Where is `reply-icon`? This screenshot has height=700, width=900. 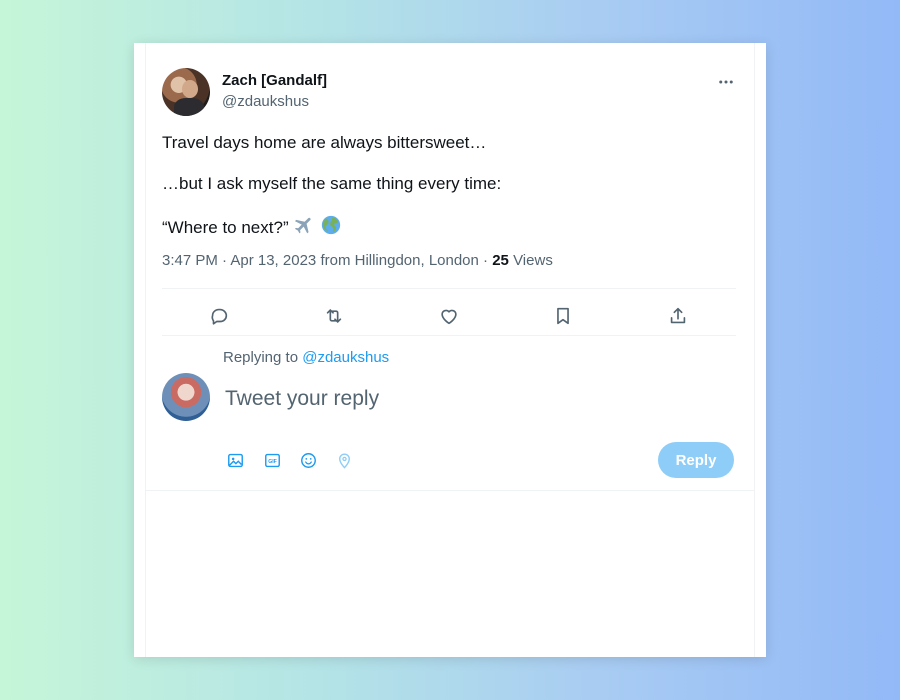 reply-icon is located at coordinates (219, 316).